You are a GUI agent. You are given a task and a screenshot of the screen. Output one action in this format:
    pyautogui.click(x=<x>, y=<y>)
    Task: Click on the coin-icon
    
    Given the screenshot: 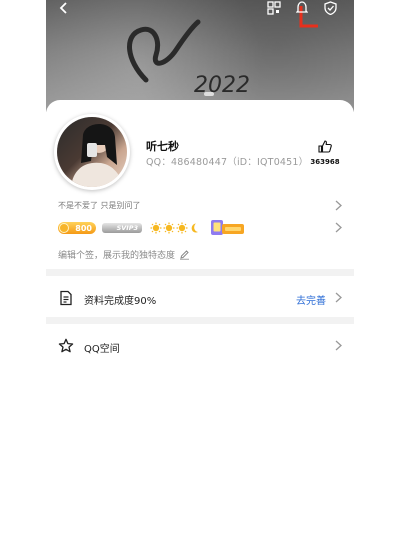 What is the action you would take?
    pyautogui.click(x=64, y=228)
    